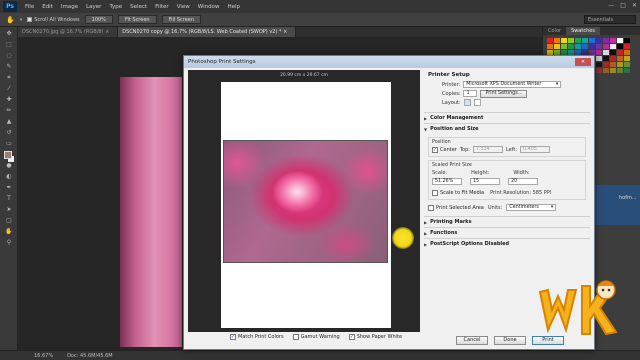 The height and width of the screenshot is (360, 640). Describe the element at coordinates (43, 356) in the screenshot. I see `zoom-level: 16.67%` at that location.